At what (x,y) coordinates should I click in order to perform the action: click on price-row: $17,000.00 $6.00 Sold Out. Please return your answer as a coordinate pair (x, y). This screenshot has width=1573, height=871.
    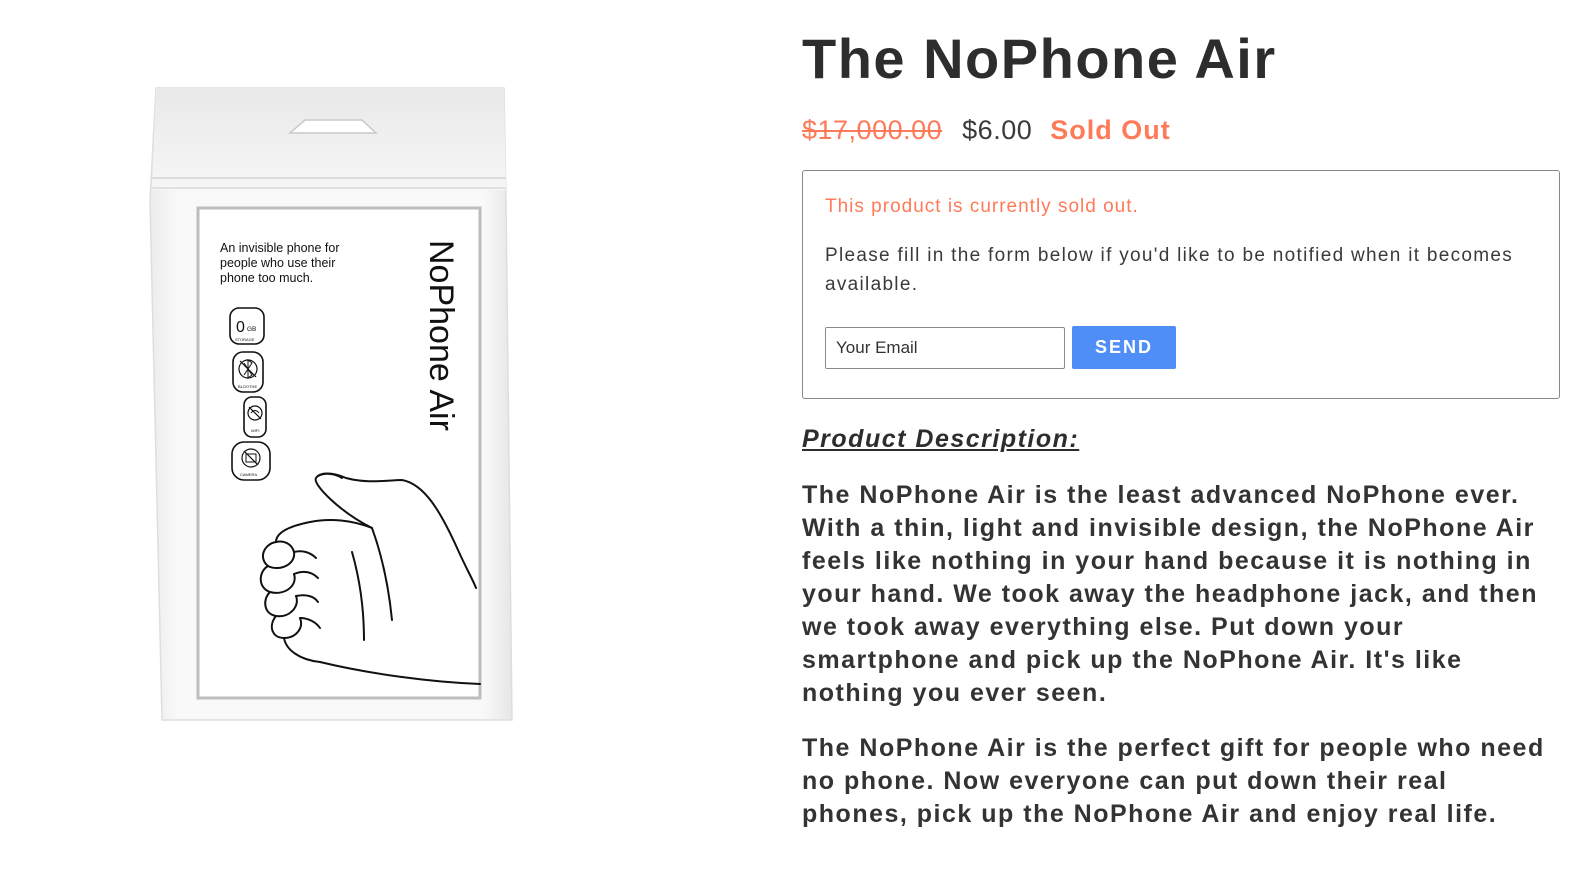
    Looking at the image, I should click on (1182, 130).